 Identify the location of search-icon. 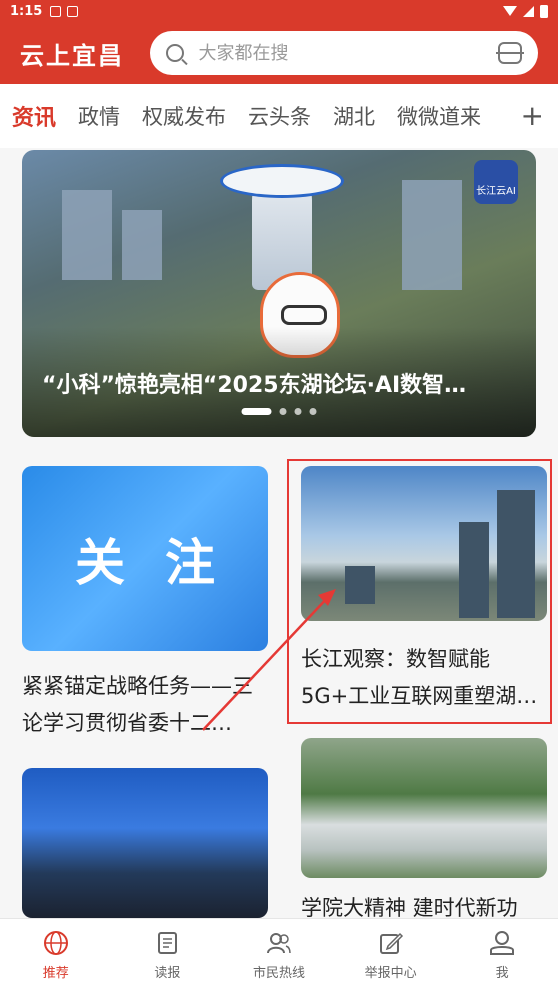
(175, 53).